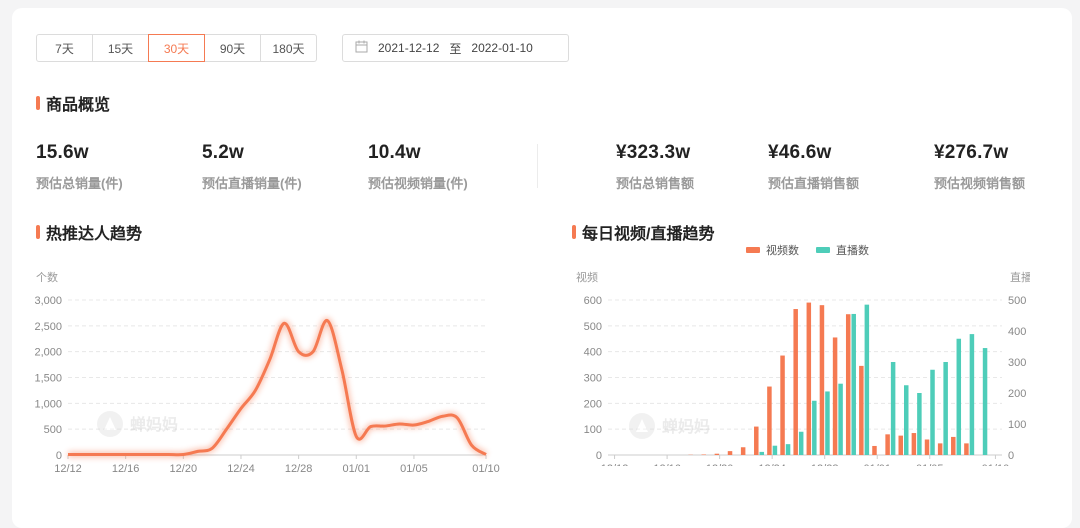  I want to click on x-tick-label: 01/10, so click(486, 469).